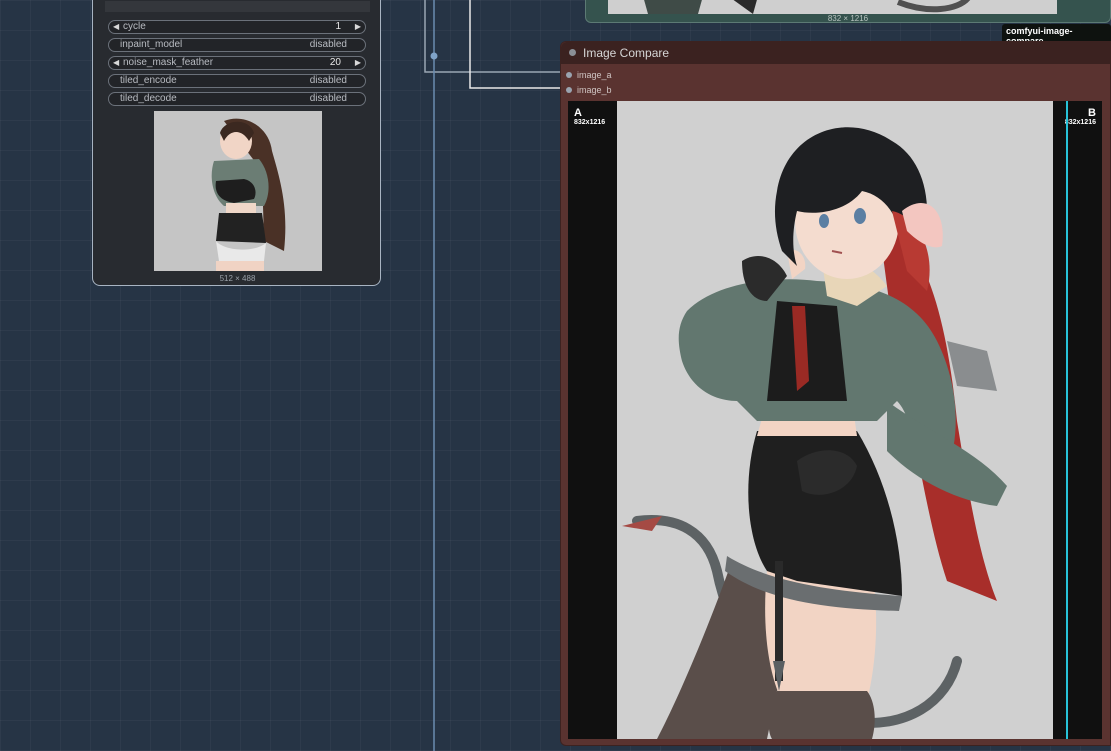  Describe the element at coordinates (237, 27) in the screenshot. I see `cycle-widget: ◀ cycle 1 ▶` at that location.